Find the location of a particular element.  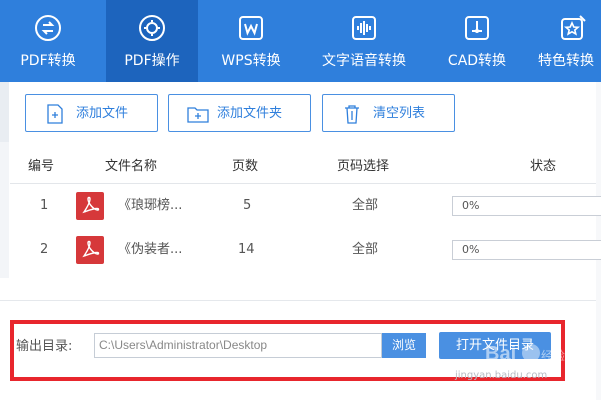

table-row: 2 《伪装者... 14 全部 0% is located at coordinates (305, 250).